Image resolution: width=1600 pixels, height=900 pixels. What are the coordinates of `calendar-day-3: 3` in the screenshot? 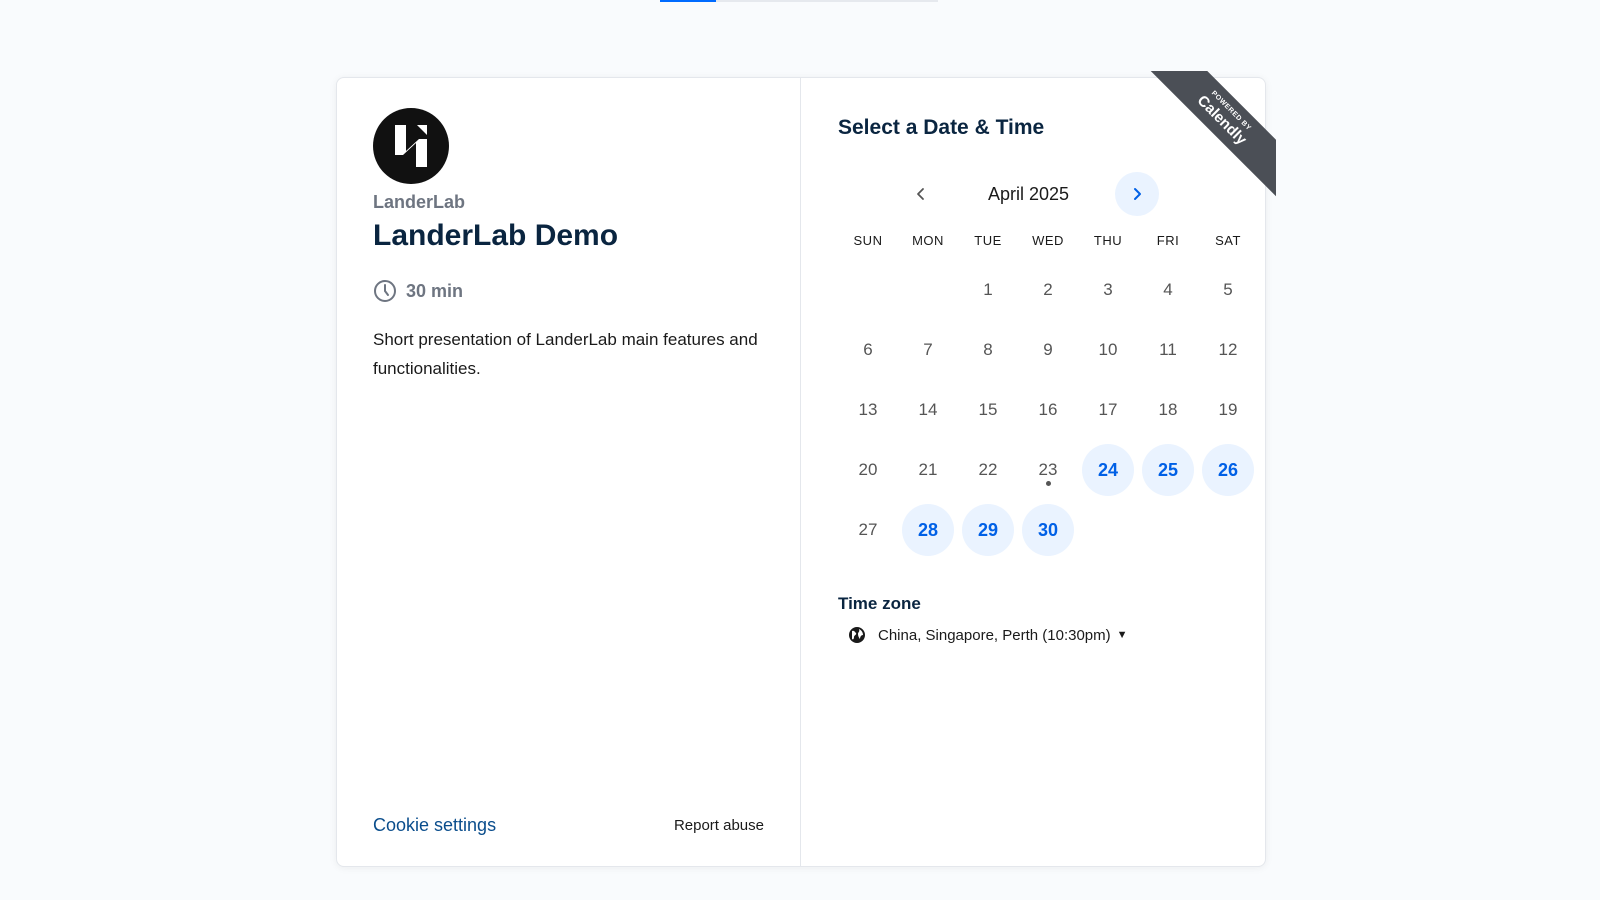 It's located at (1108, 290).